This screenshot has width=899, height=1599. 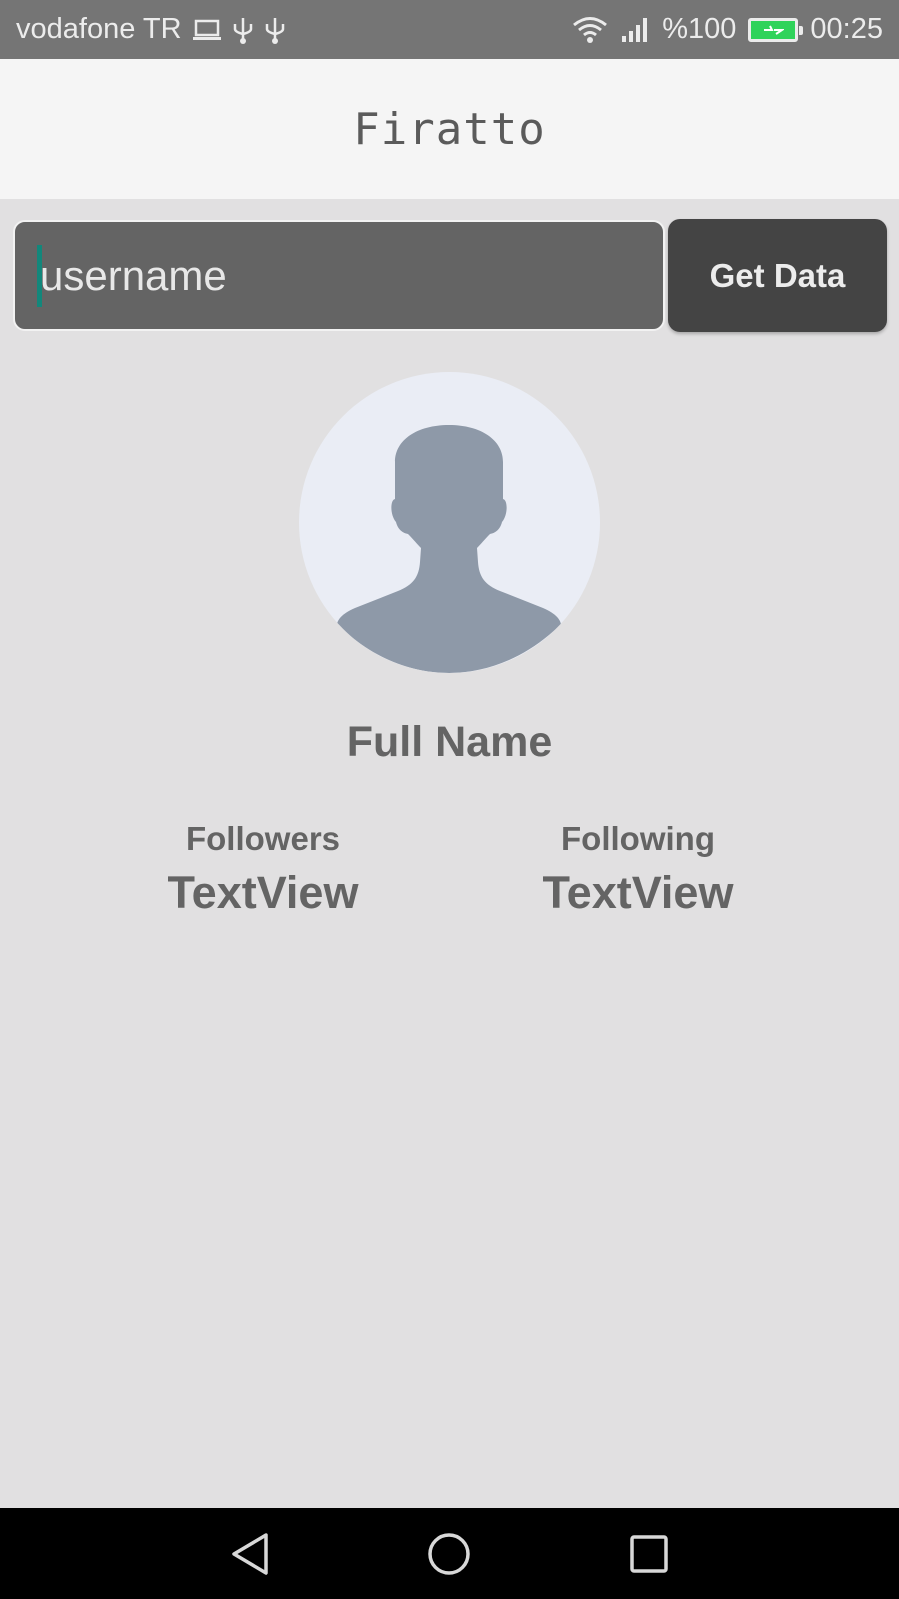 I want to click on home-icon, so click(x=449, y=1554).